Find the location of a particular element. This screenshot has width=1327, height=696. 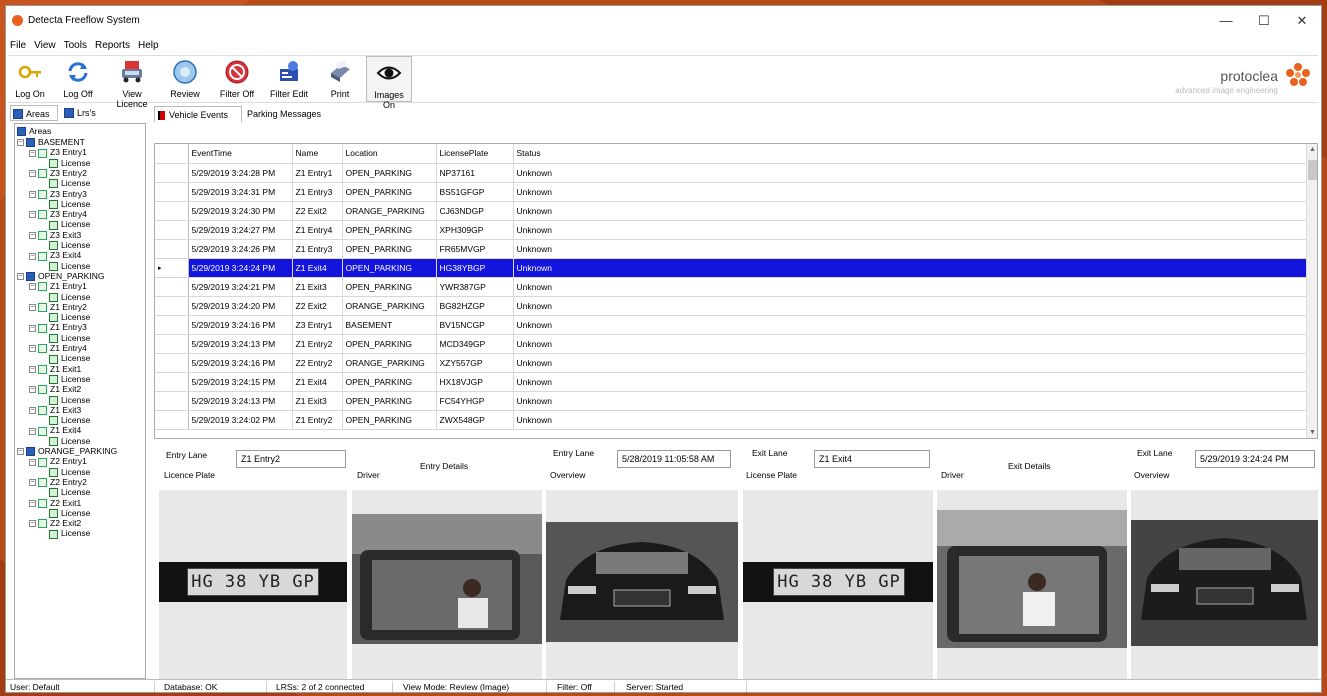

column-header-location: Location is located at coordinates (389, 154).